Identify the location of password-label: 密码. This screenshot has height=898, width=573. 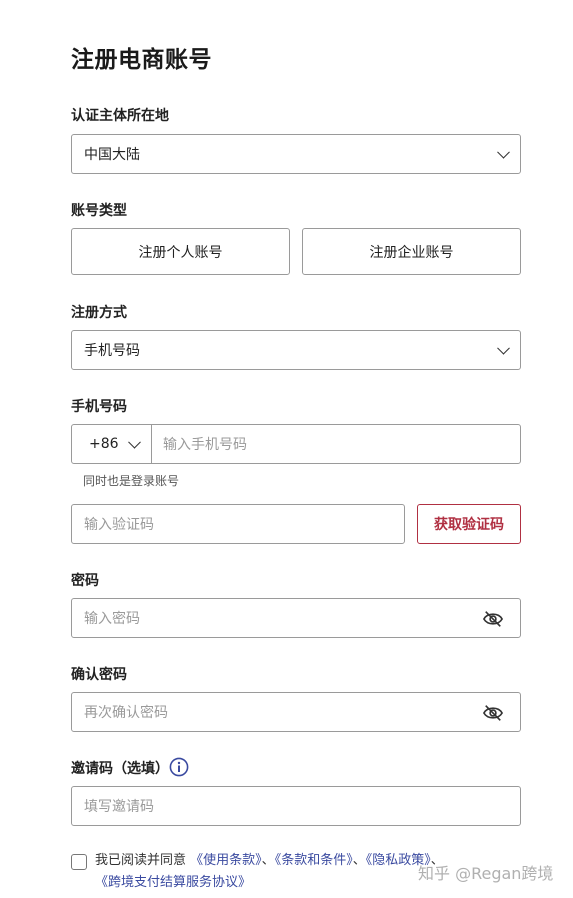
(85, 581).